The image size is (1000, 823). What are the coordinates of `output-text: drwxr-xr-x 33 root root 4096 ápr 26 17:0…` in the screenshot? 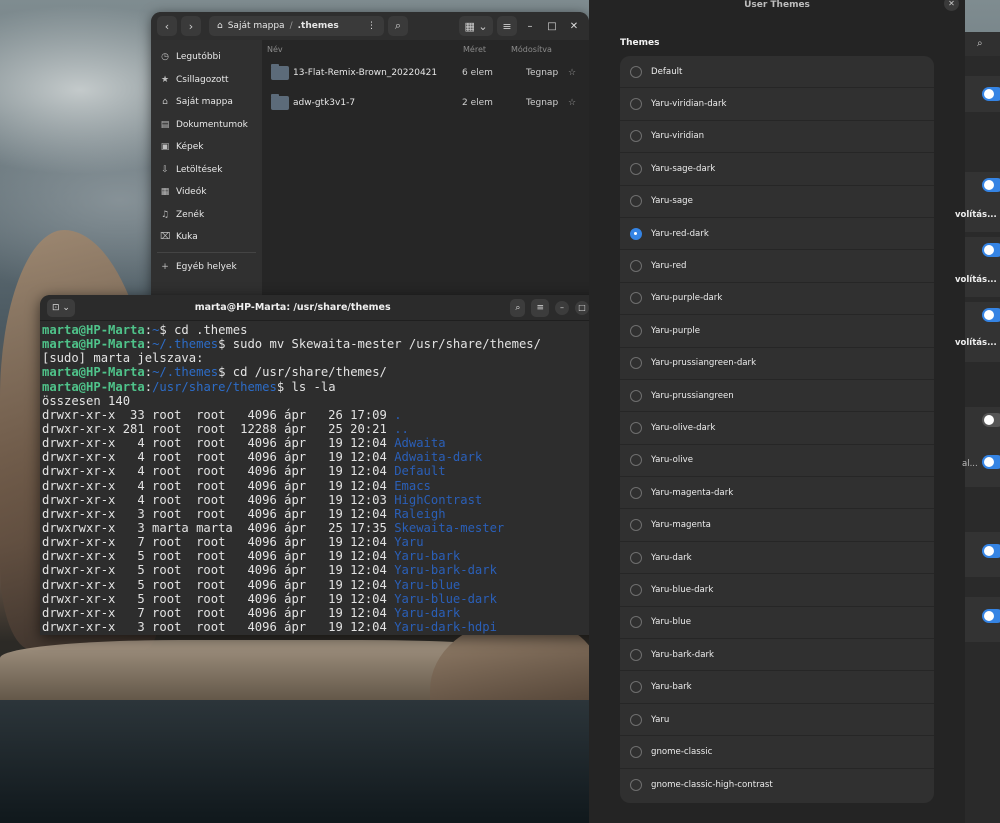 It's located at (218, 414).